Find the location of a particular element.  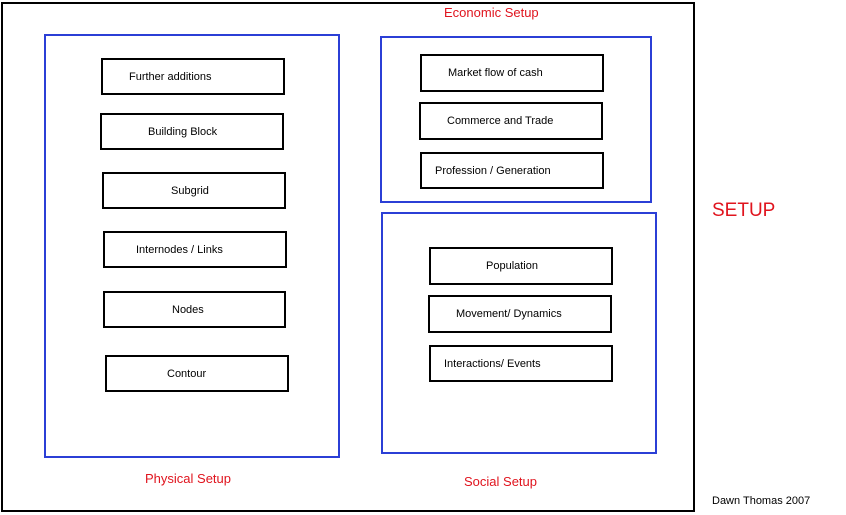

subgrid-box: Subgrid is located at coordinates (194, 190).